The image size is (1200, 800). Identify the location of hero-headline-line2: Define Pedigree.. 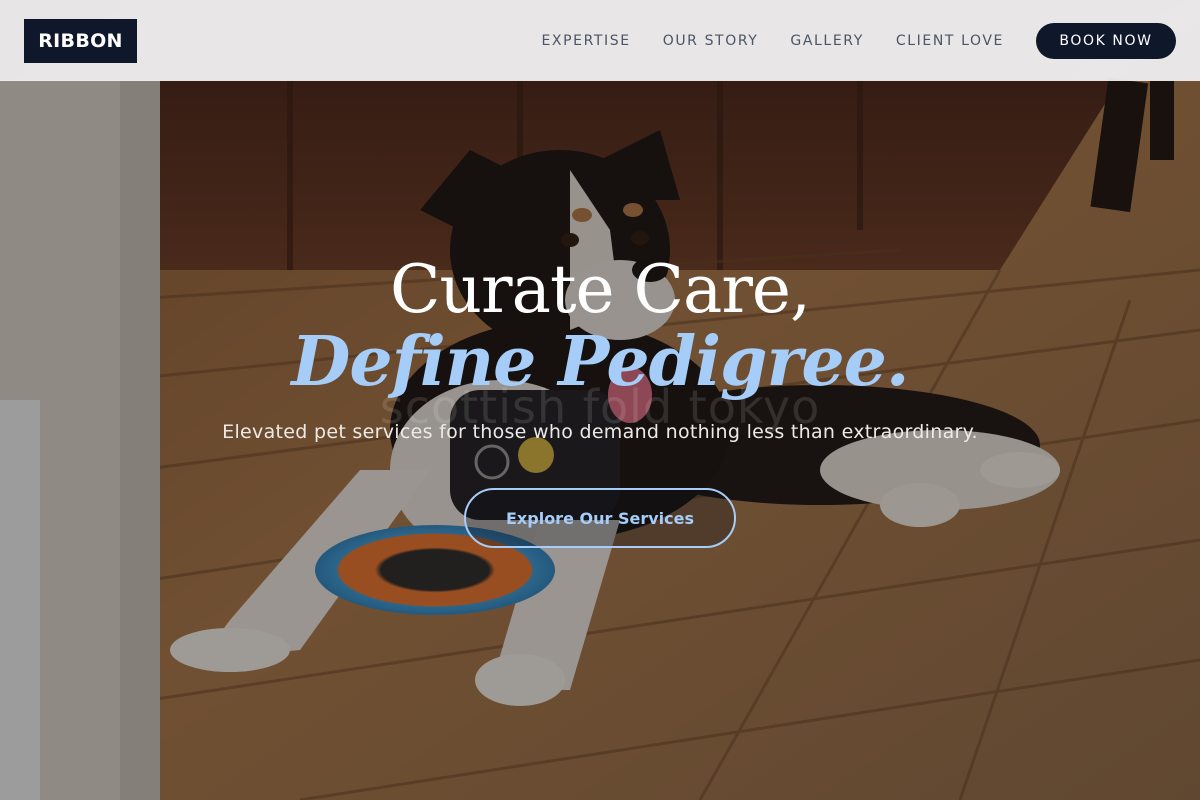
(600, 362).